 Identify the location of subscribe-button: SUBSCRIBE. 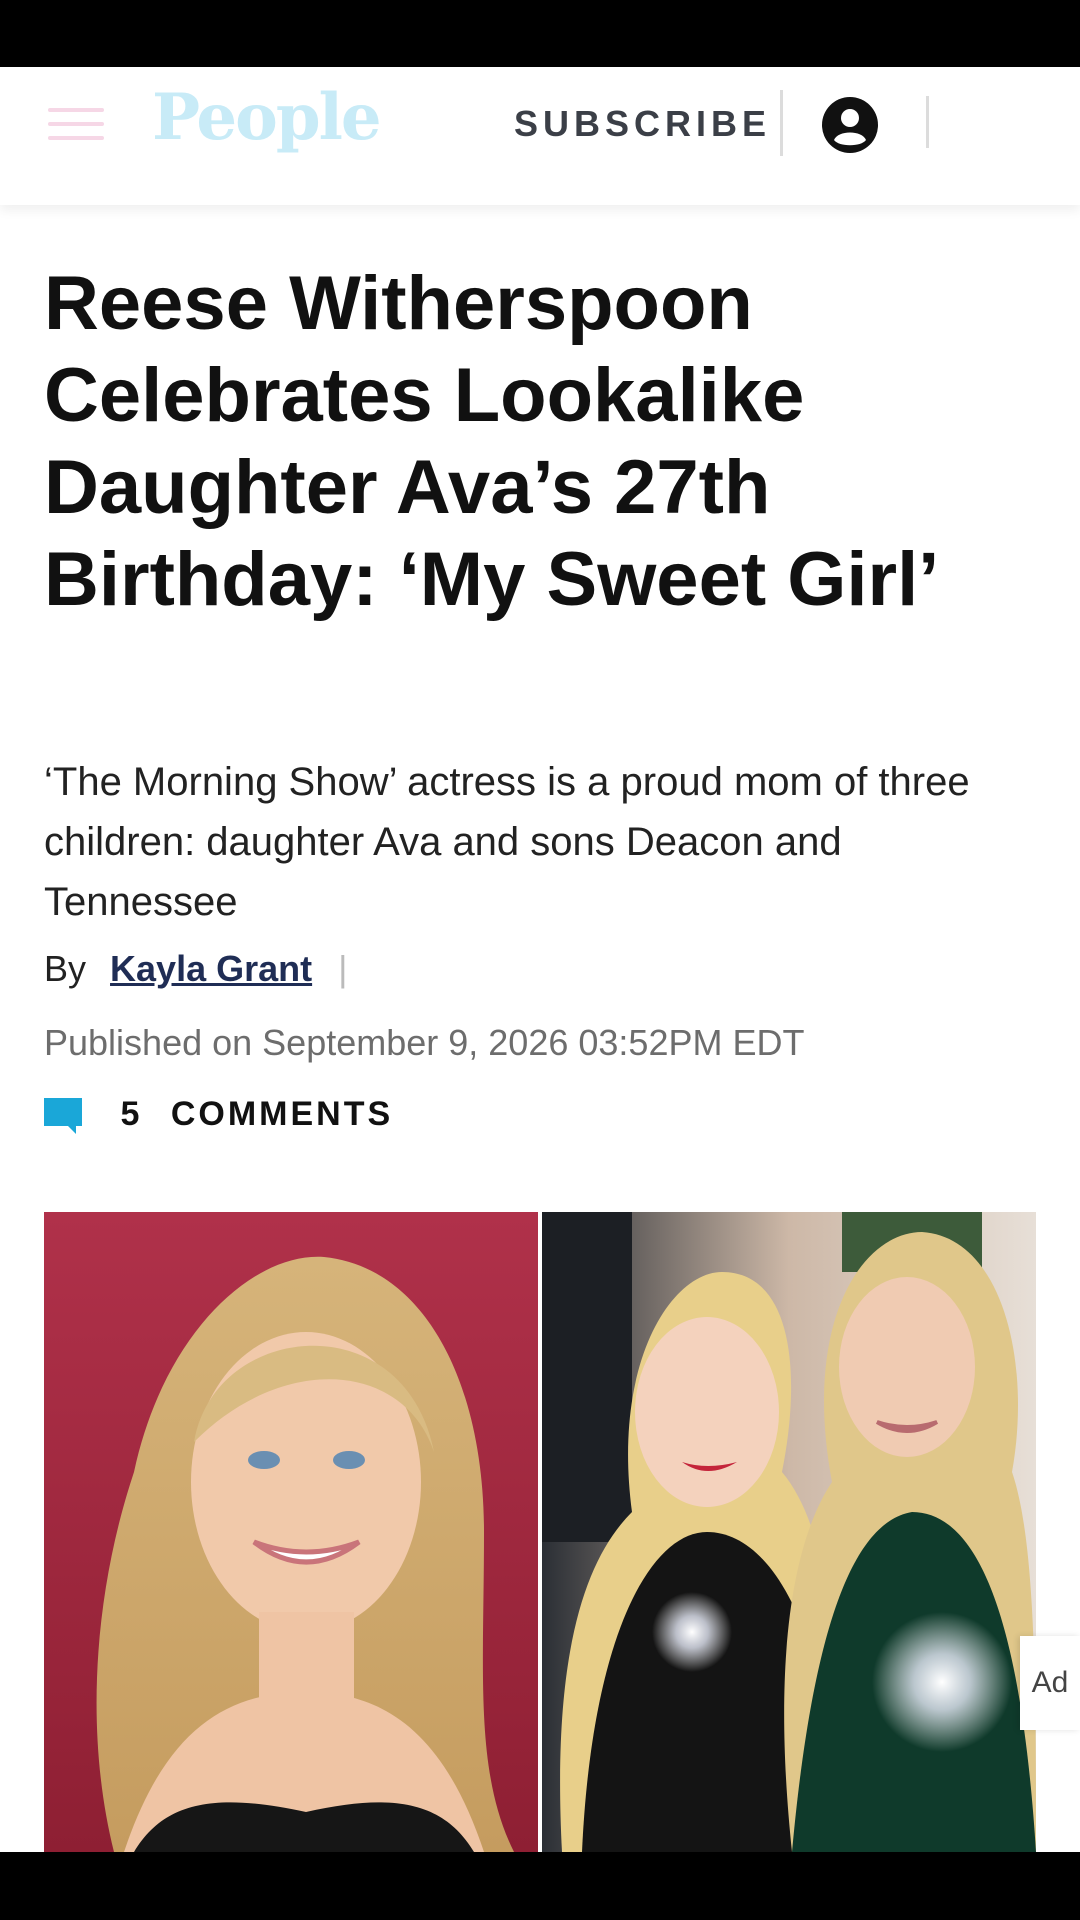
(642, 124).